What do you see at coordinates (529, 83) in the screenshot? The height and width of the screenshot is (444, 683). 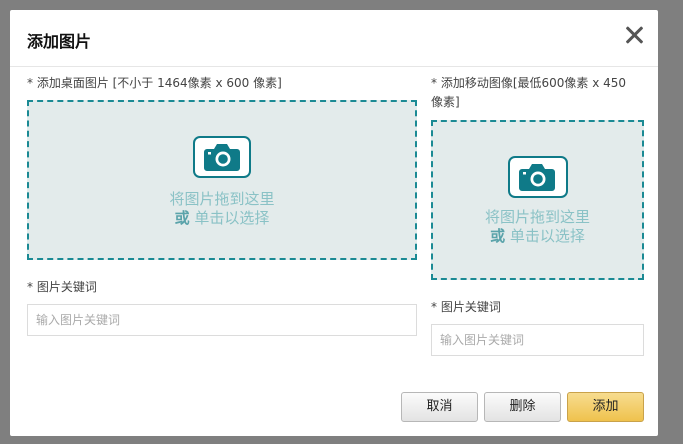 I see `mobile-image-label-line1: * 添加移动图像[最低600像素 x 450` at bounding box center [529, 83].